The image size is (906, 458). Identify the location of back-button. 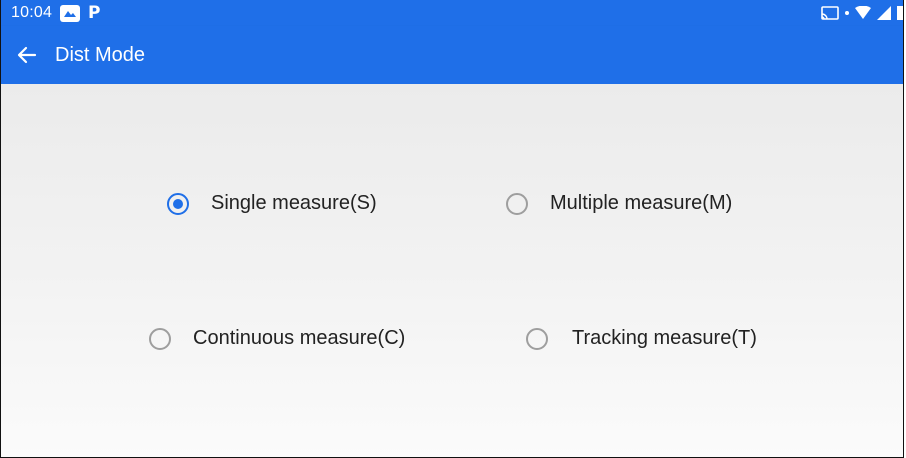
(27, 55).